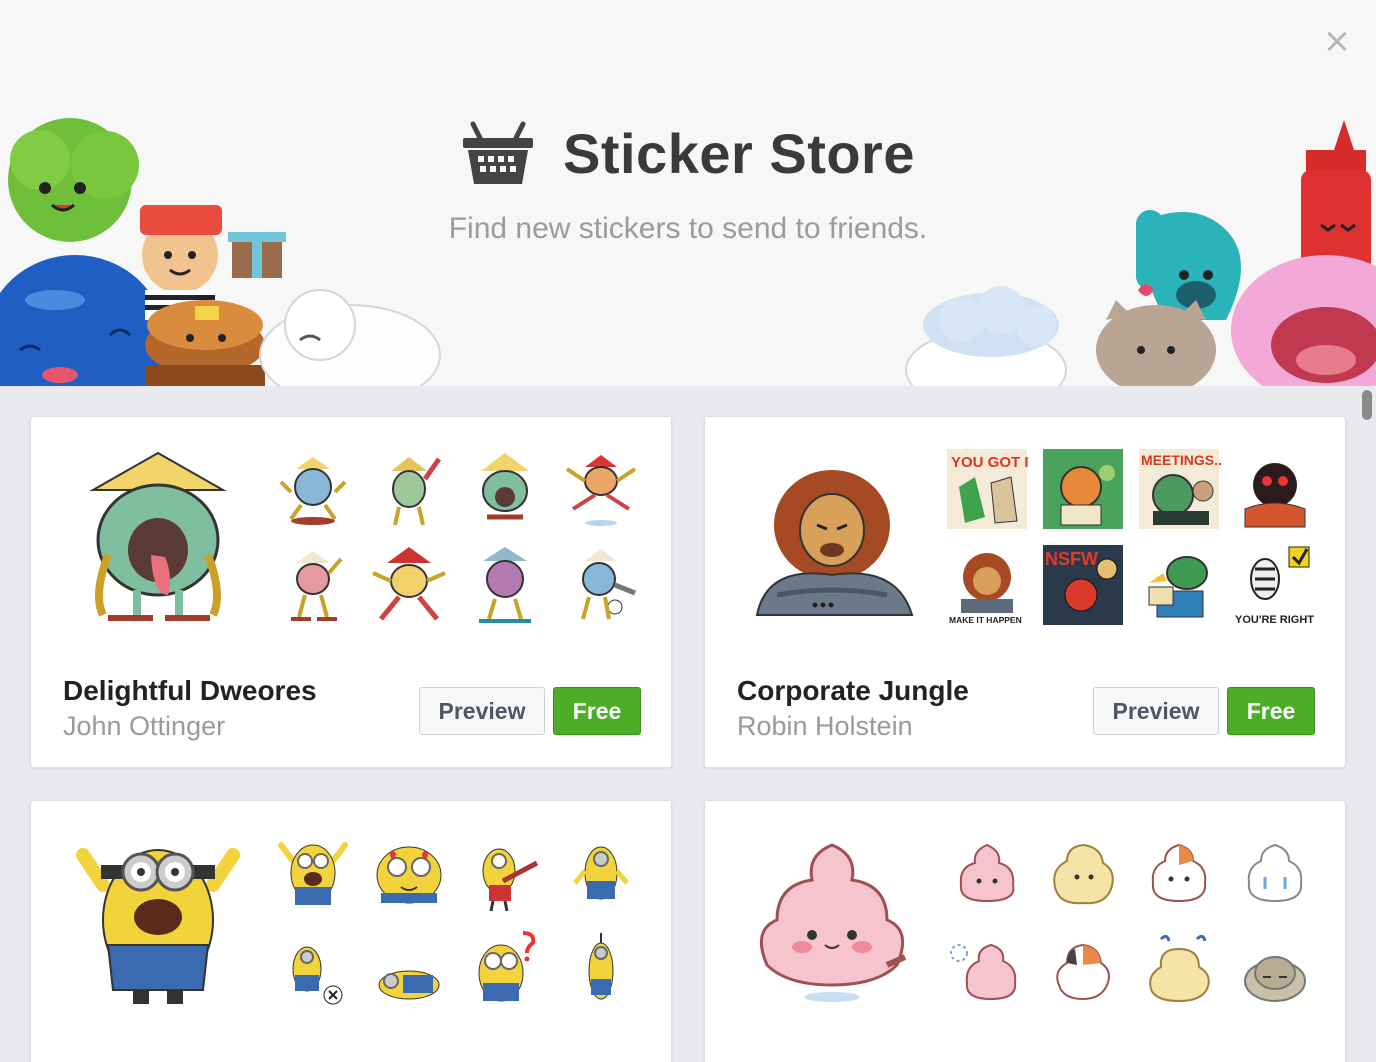 This screenshot has height=1062, width=1376. What do you see at coordinates (1275, 585) in the screenshot?
I see `sticker-thumbnail: YOU'RE RIGHT` at bounding box center [1275, 585].